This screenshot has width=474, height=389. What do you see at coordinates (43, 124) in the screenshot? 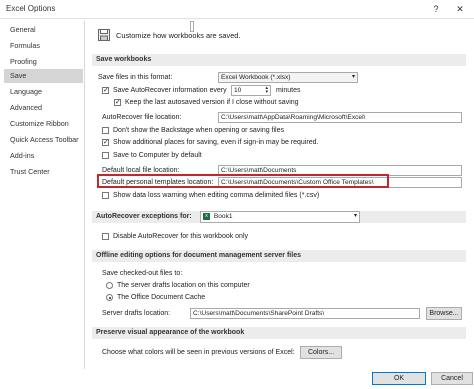
I see `sidebar-item-customize-ribbon: Customize Ribbon` at bounding box center [43, 124].